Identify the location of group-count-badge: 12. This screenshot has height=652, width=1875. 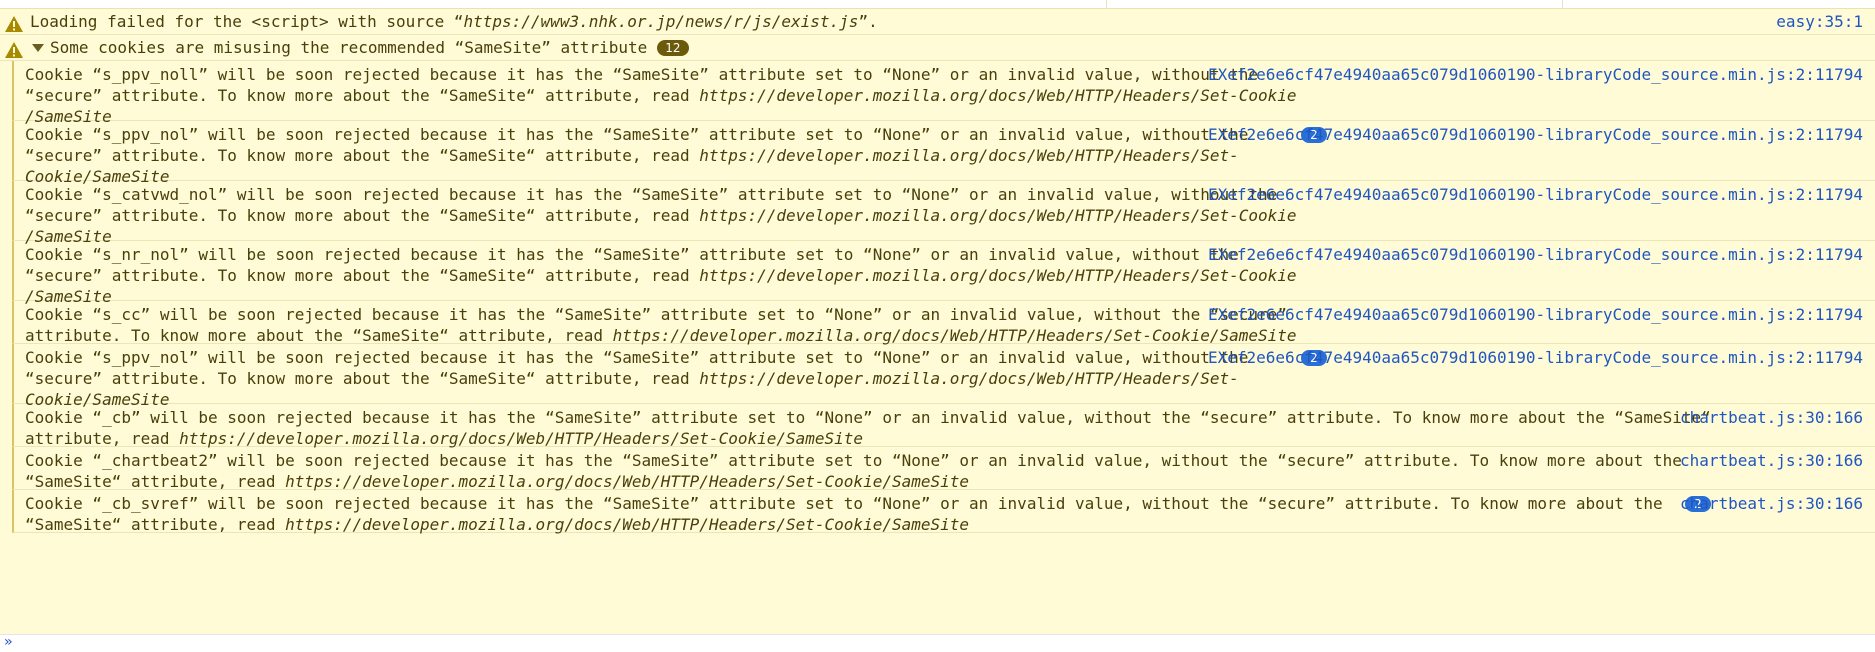
(673, 48).